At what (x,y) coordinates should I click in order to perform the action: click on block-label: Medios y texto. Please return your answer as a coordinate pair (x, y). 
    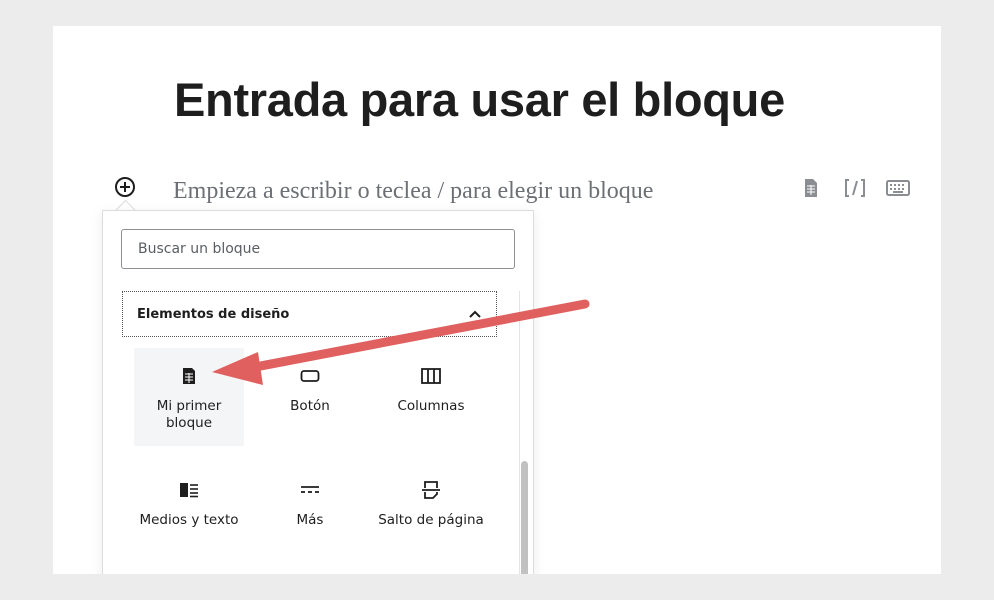
    Looking at the image, I should click on (189, 520).